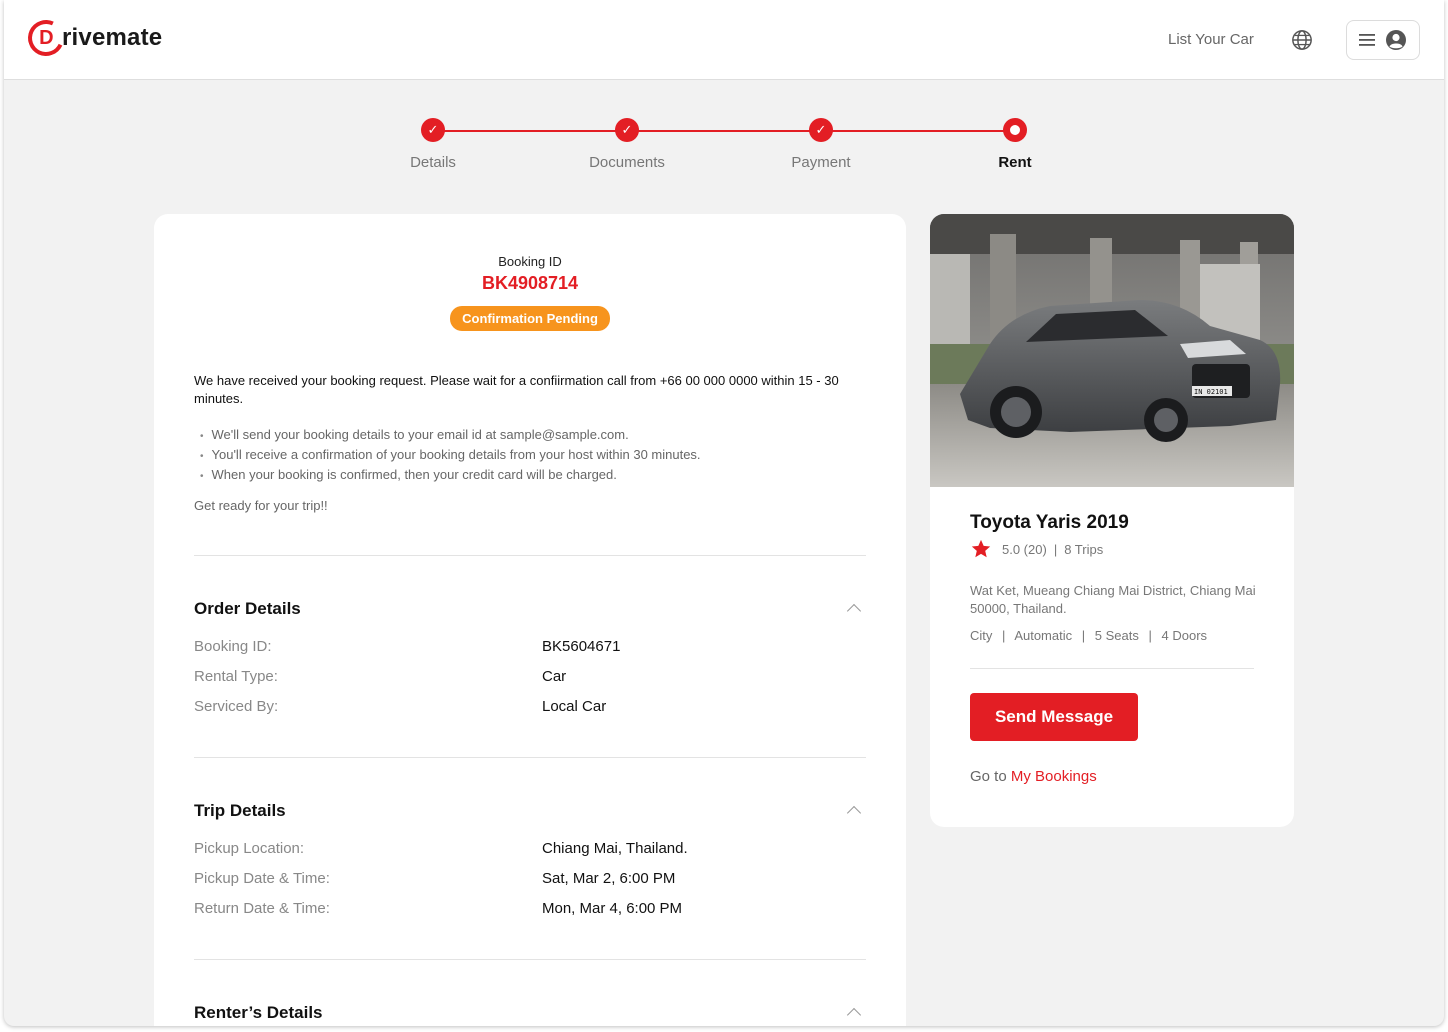  Describe the element at coordinates (1089, 635) in the screenshot. I see `car-features: City | Automatic | 5 Seats | 4 Doors` at that location.